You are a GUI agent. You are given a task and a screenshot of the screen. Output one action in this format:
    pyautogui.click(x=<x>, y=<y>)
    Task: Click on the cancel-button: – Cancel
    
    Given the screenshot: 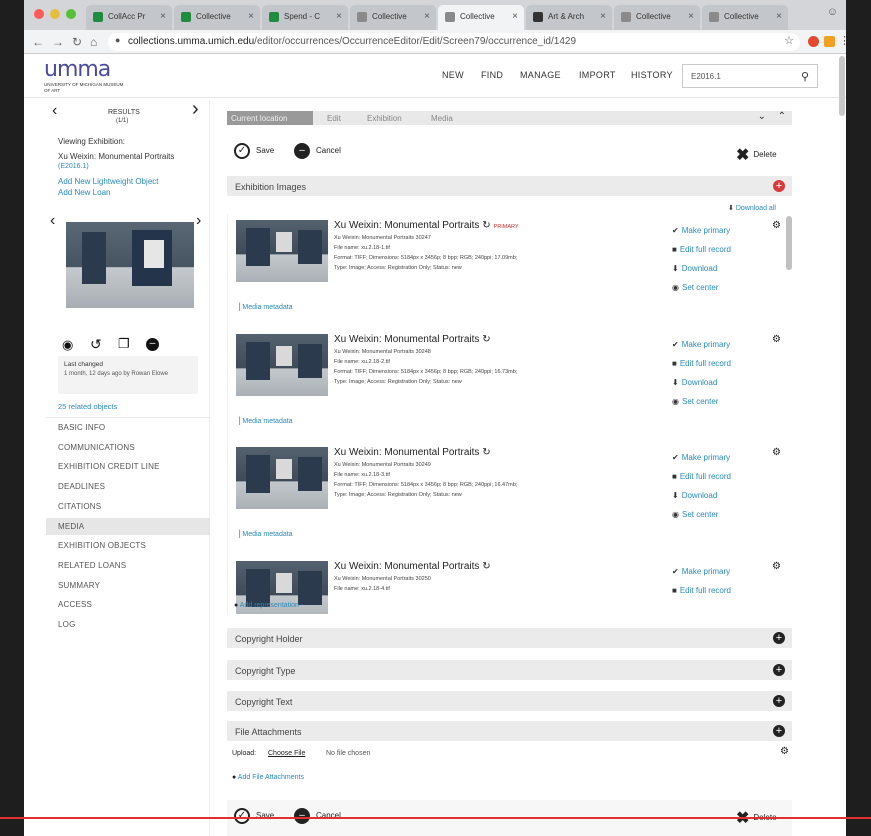 What is the action you would take?
    pyautogui.click(x=317, y=151)
    